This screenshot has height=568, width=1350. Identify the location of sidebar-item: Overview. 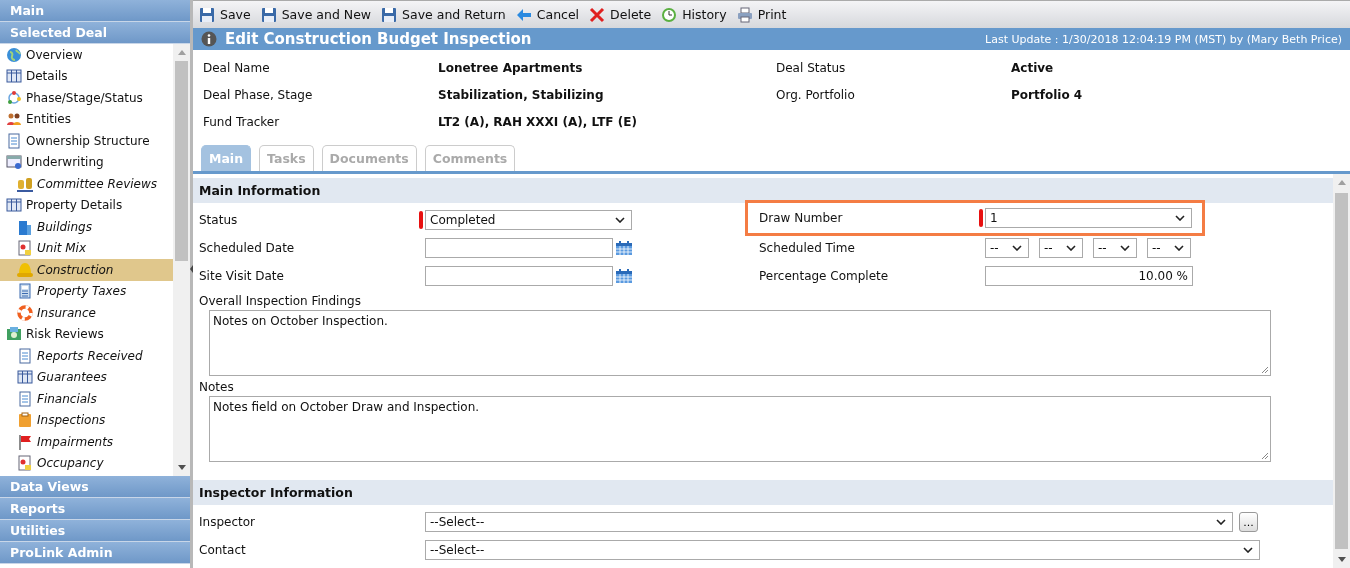
(86, 55).